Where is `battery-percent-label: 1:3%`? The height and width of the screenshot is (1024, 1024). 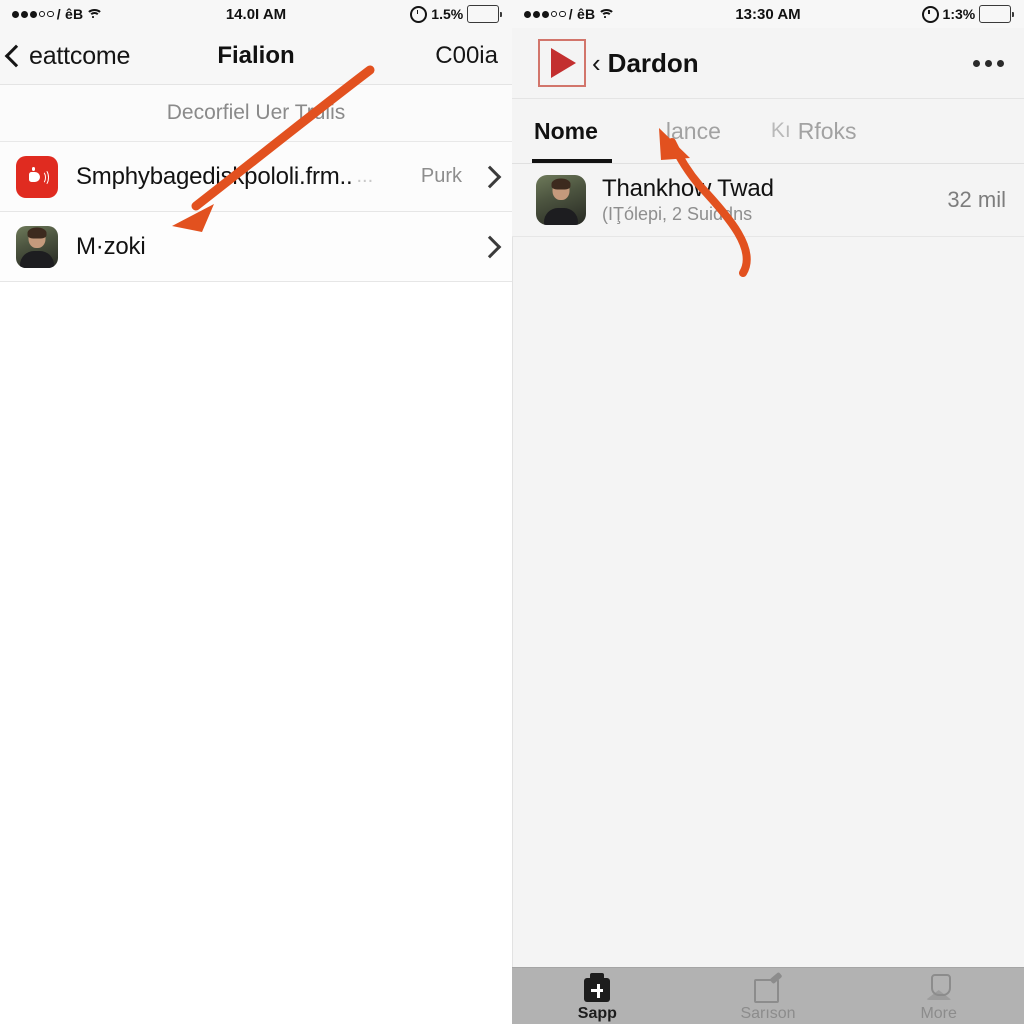 battery-percent-label: 1:3% is located at coordinates (959, 14).